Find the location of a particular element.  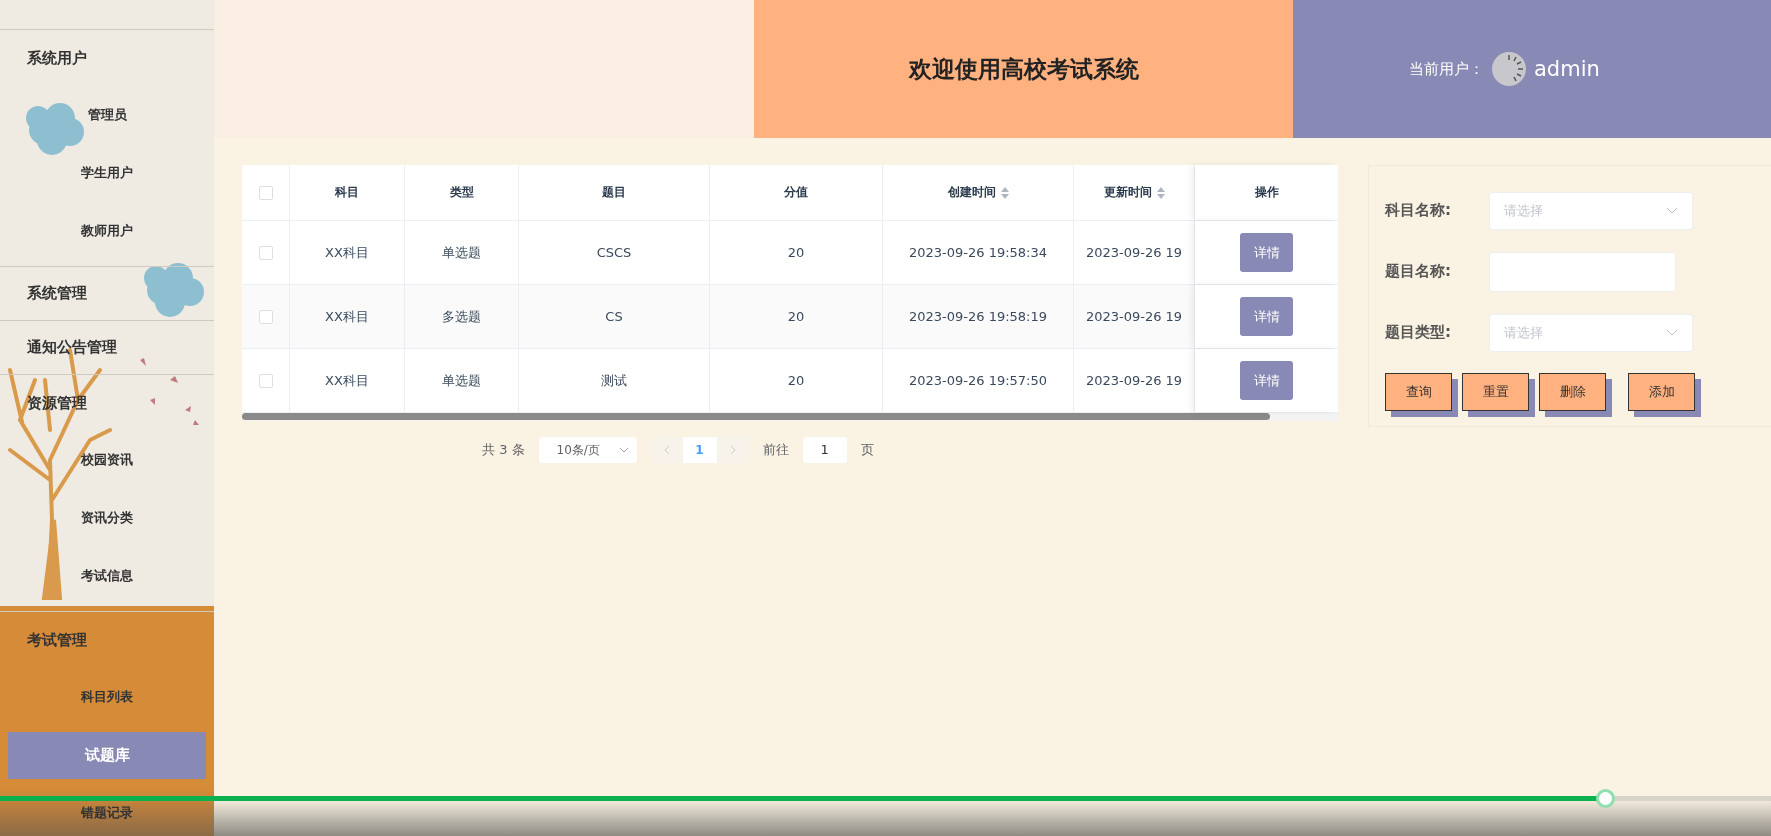

avatar-icon is located at coordinates (1509, 69).